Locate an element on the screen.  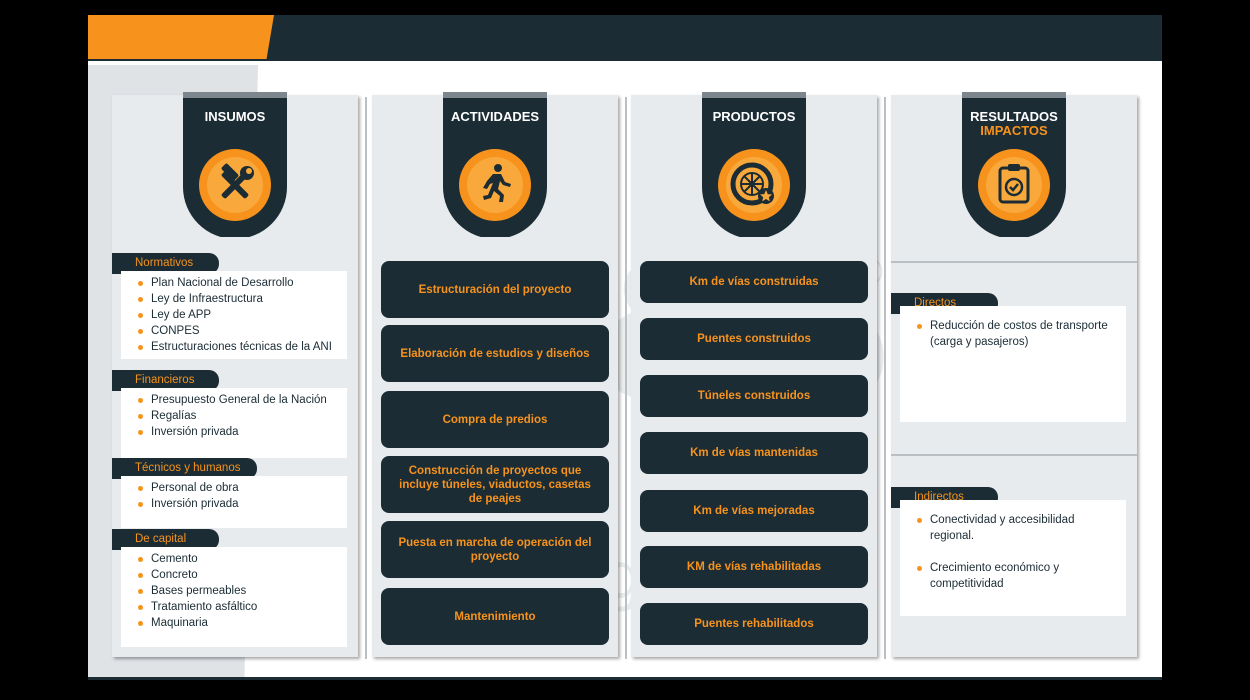
activity-box: Mantenimiento is located at coordinates (495, 616).